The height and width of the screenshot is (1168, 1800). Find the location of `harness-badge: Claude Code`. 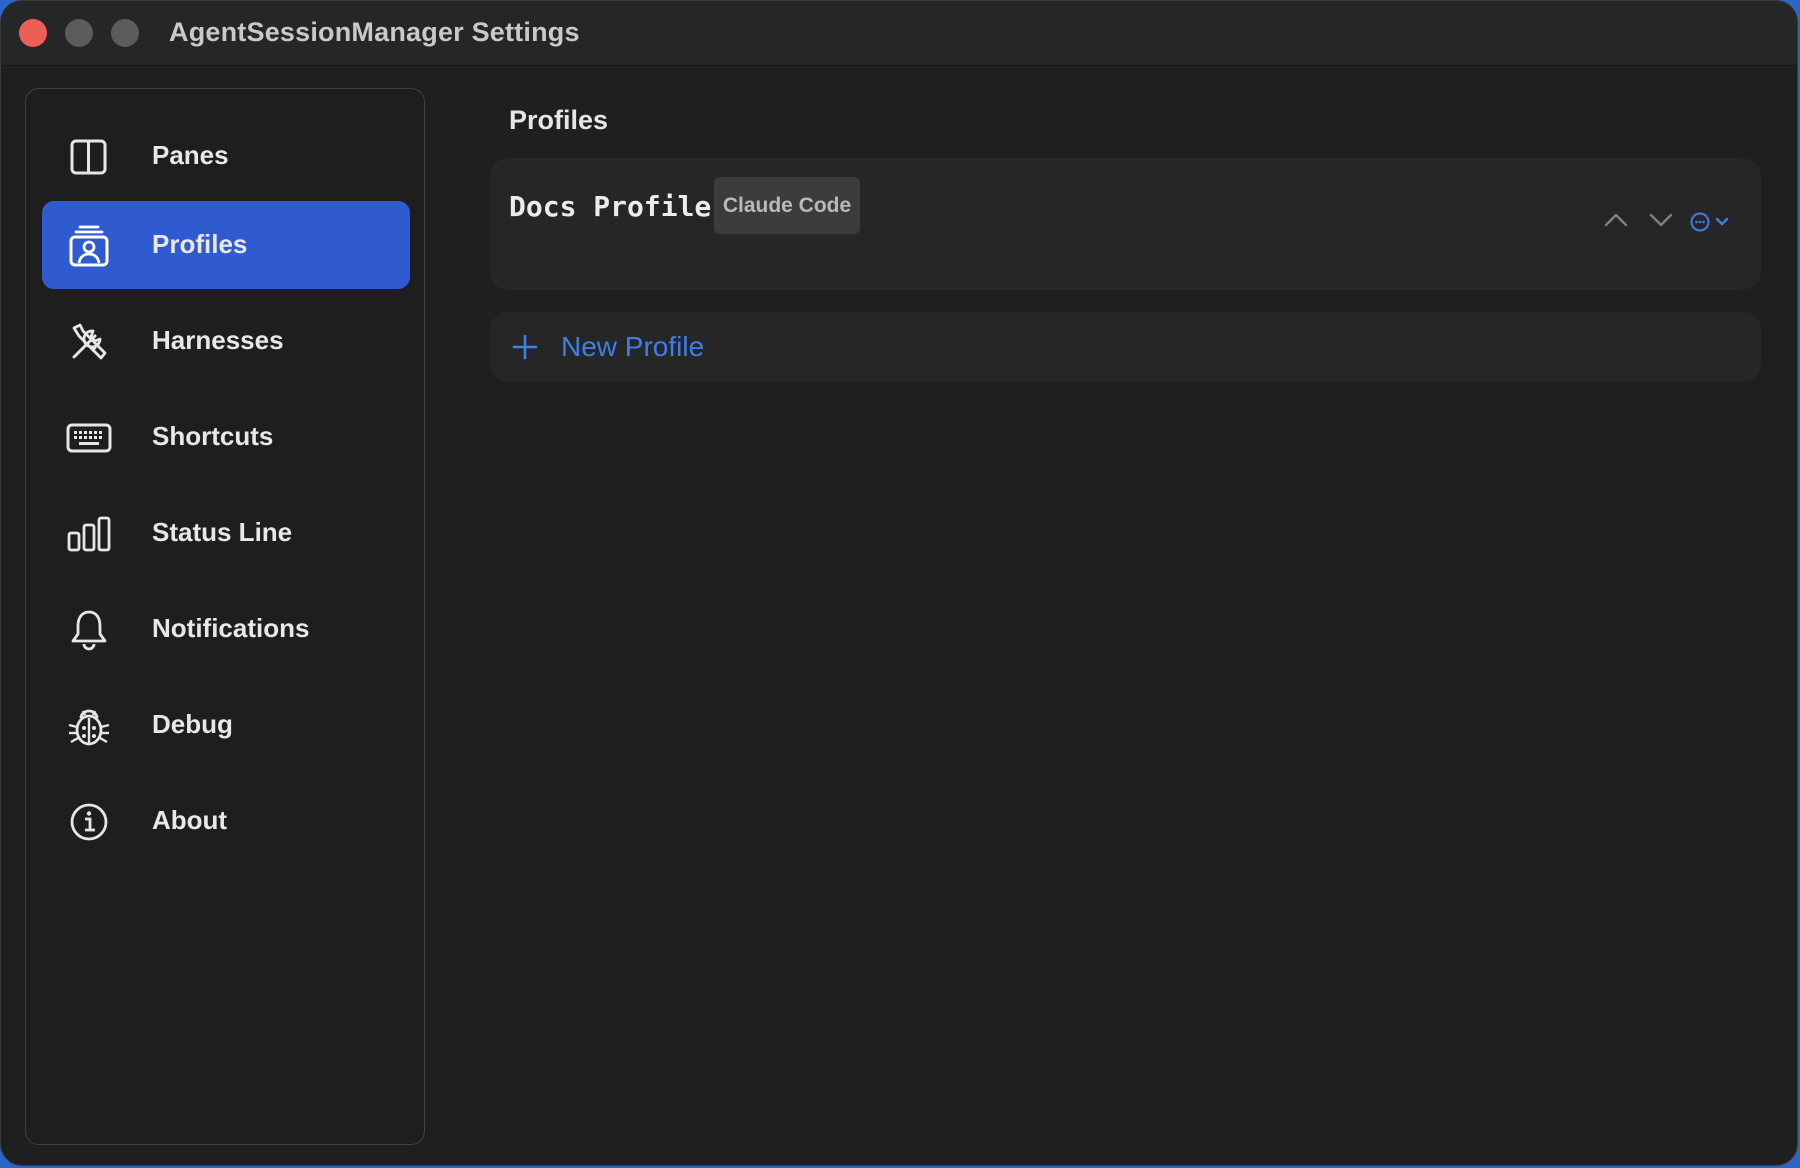

harness-badge: Claude Code is located at coordinates (787, 205).